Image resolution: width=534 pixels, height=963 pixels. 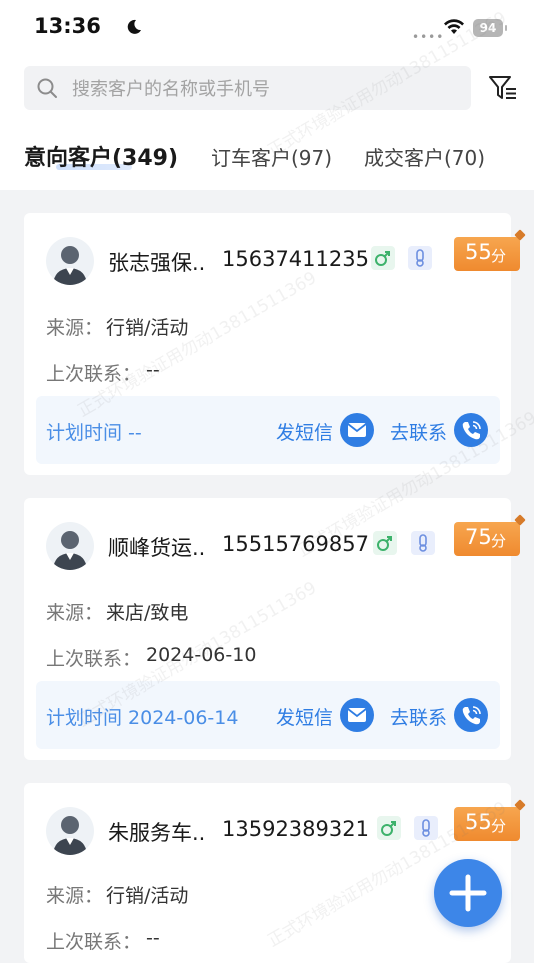 What do you see at coordinates (157, 548) in the screenshot?
I see `customer-name: 顺峰货运..` at bounding box center [157, 548].